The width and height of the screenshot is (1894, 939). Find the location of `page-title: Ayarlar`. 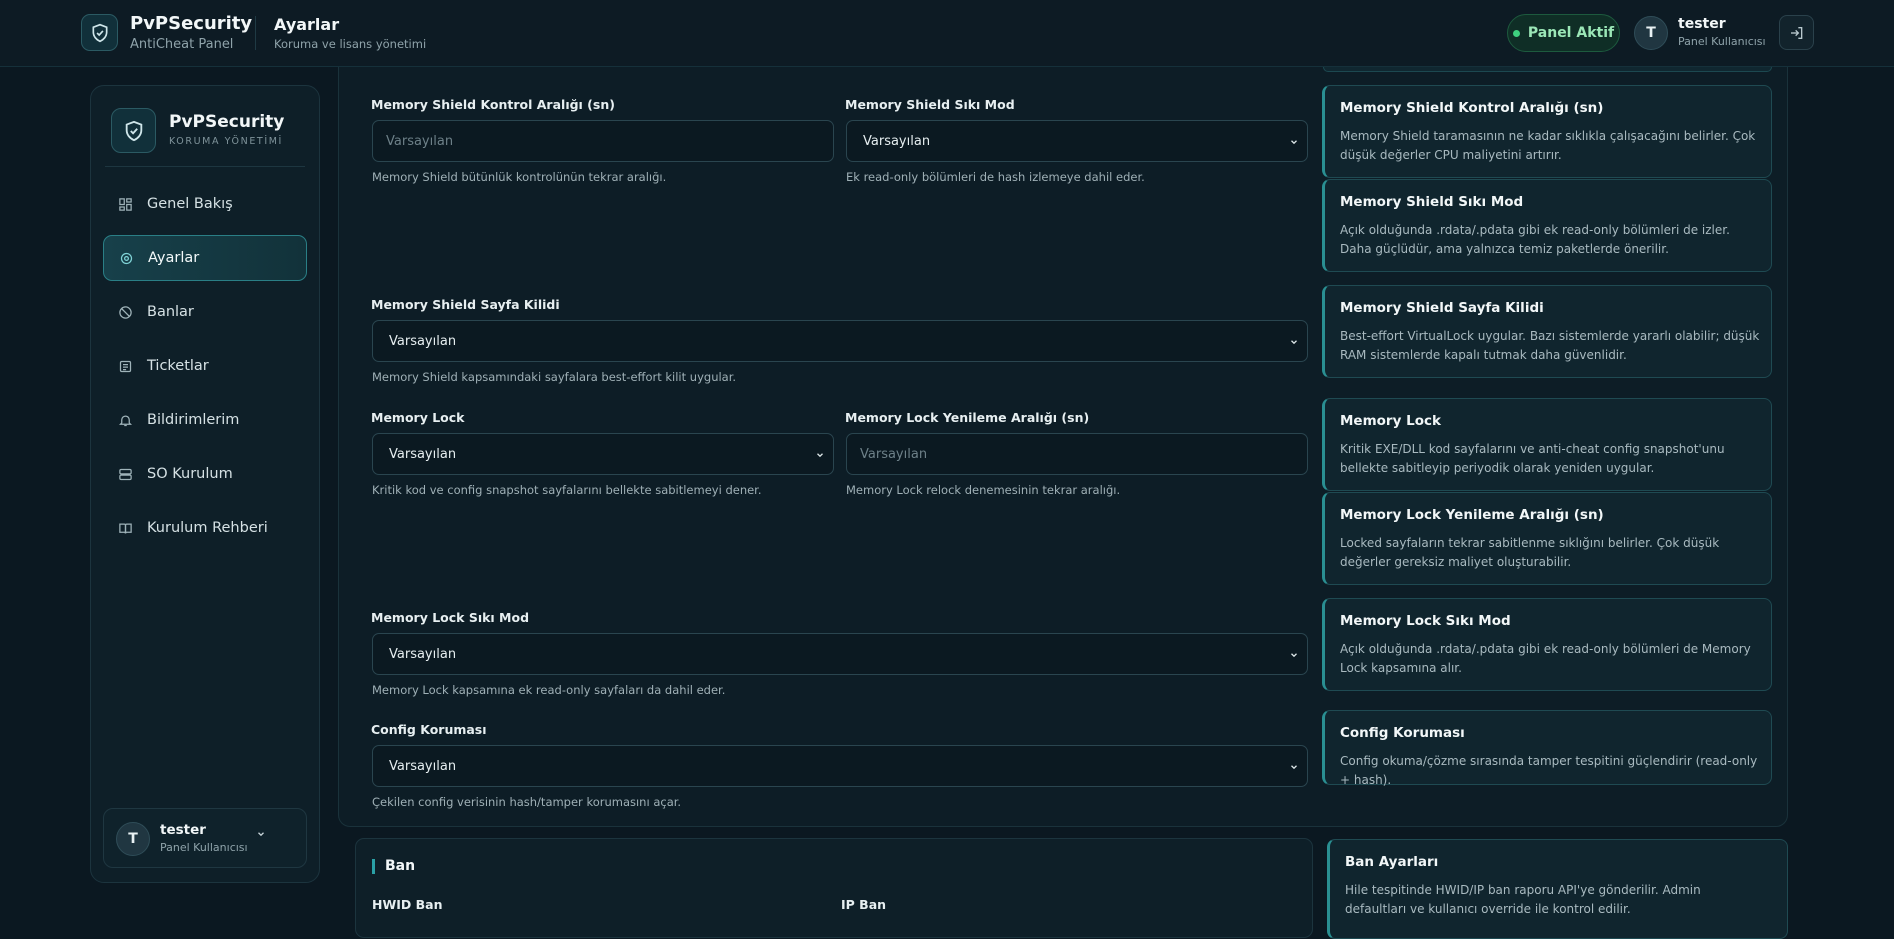

page-title: Ayarlar is located at coordinates (307, 24).